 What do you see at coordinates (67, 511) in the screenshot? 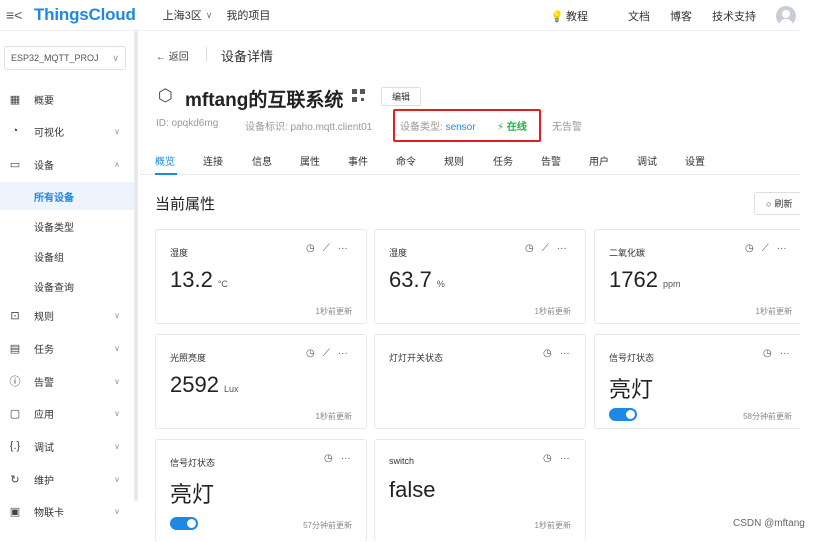
I see `sidebar-item-sim-card: ▣ 物联卡 ∨` at bounding box center [67, 511].